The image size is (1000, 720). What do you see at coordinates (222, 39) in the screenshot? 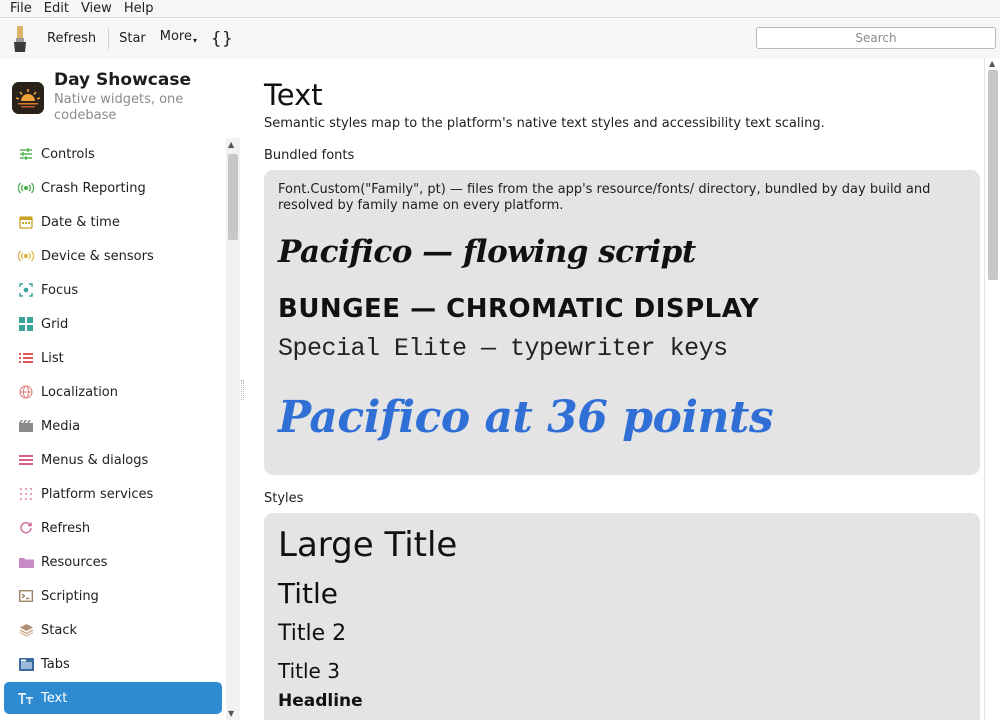
I see `braces-button: {}` at bounding box center [222, 39].